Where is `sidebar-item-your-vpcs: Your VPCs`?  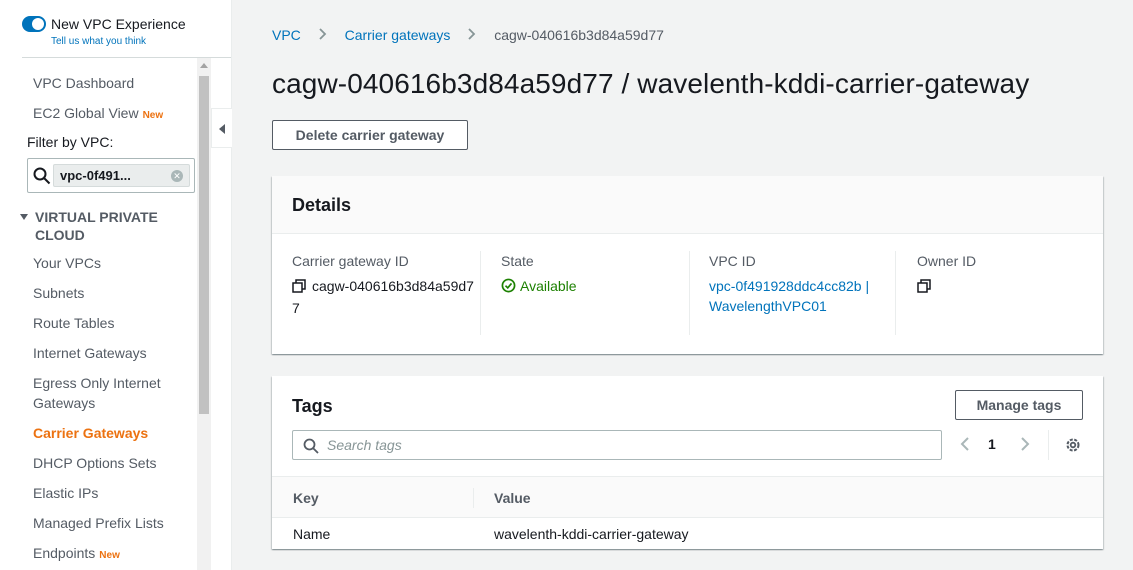
sidebar-item-your-vpcs: Your VPCs is located at coordinates (67, 263).